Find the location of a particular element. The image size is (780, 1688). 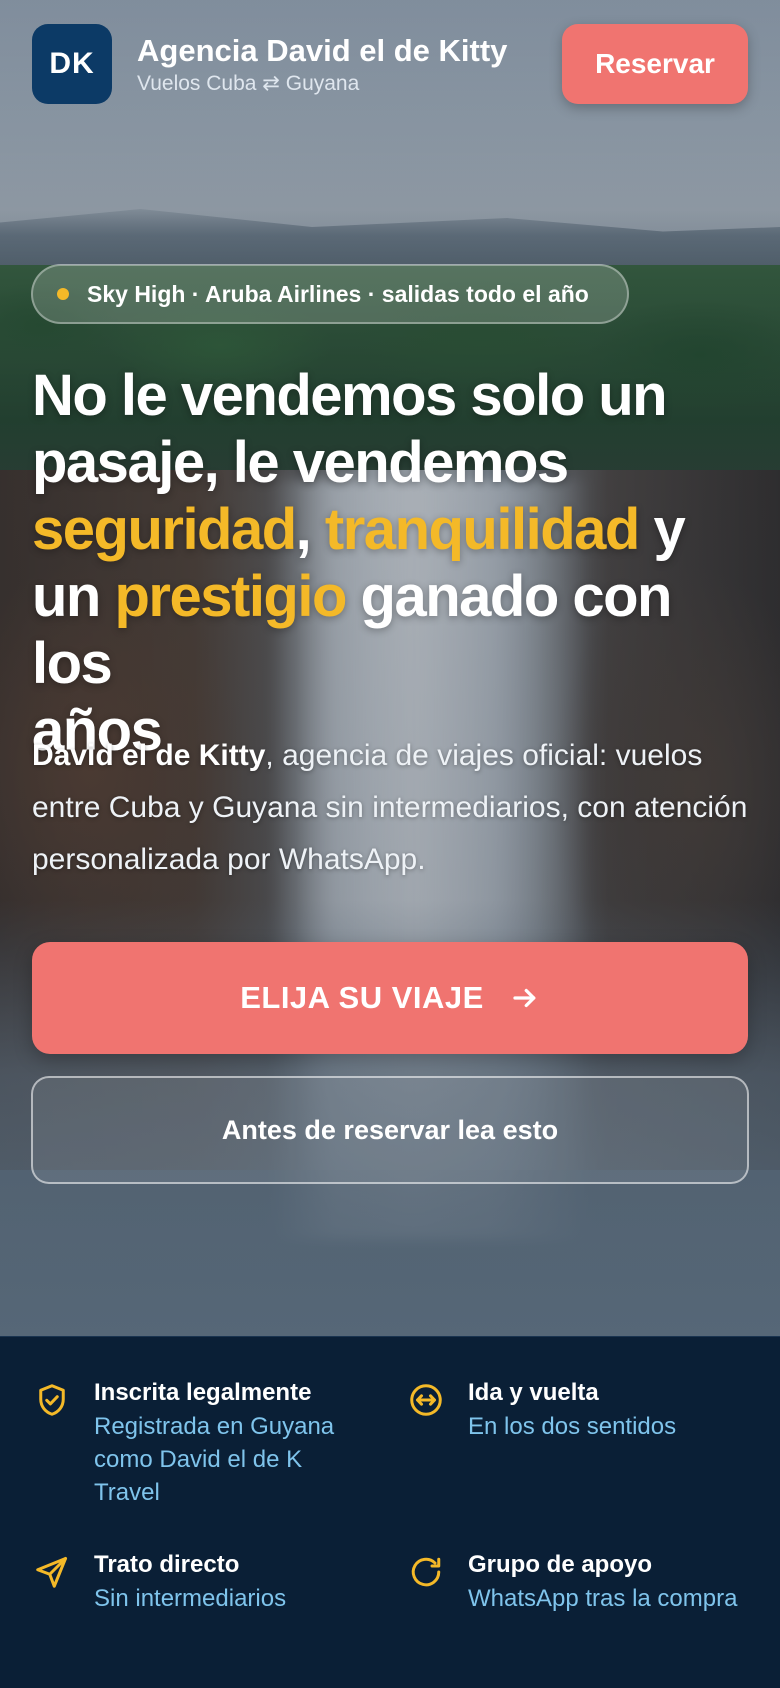

choose-trip-button: ELIJA SU VIAJE is located at coordinates (390, 998).